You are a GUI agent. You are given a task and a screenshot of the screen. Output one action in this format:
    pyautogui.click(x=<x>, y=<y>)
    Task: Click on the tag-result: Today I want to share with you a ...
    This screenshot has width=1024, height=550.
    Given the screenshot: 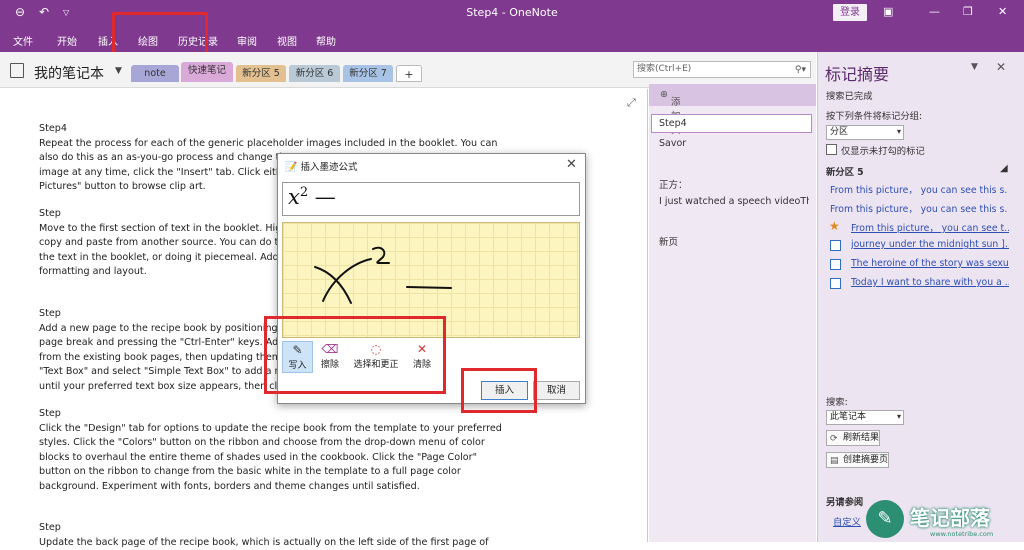 What is the action you would take?
    pyautogui.click(x=930, y=282)
    